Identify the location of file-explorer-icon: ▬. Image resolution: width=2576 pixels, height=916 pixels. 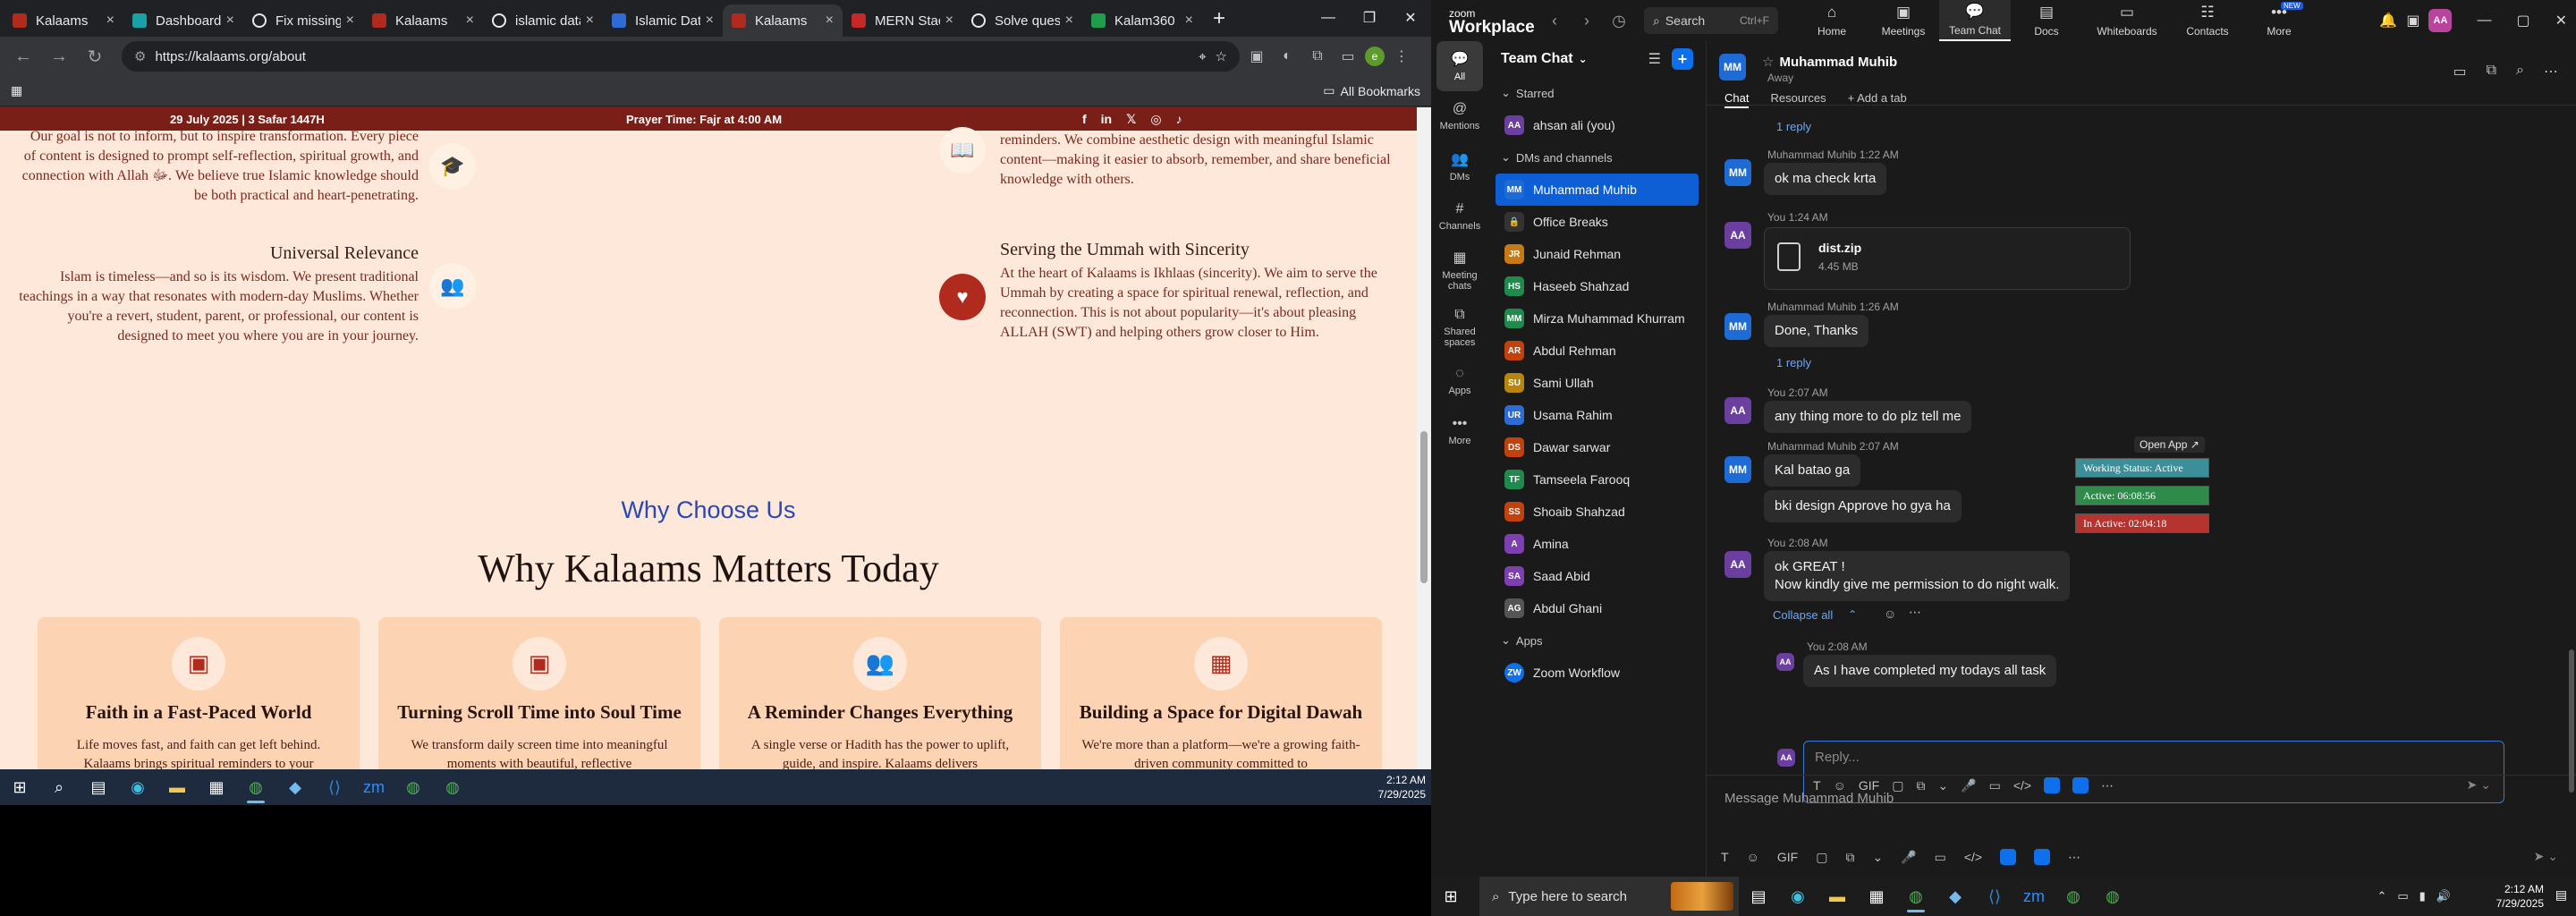
(1837, 896).